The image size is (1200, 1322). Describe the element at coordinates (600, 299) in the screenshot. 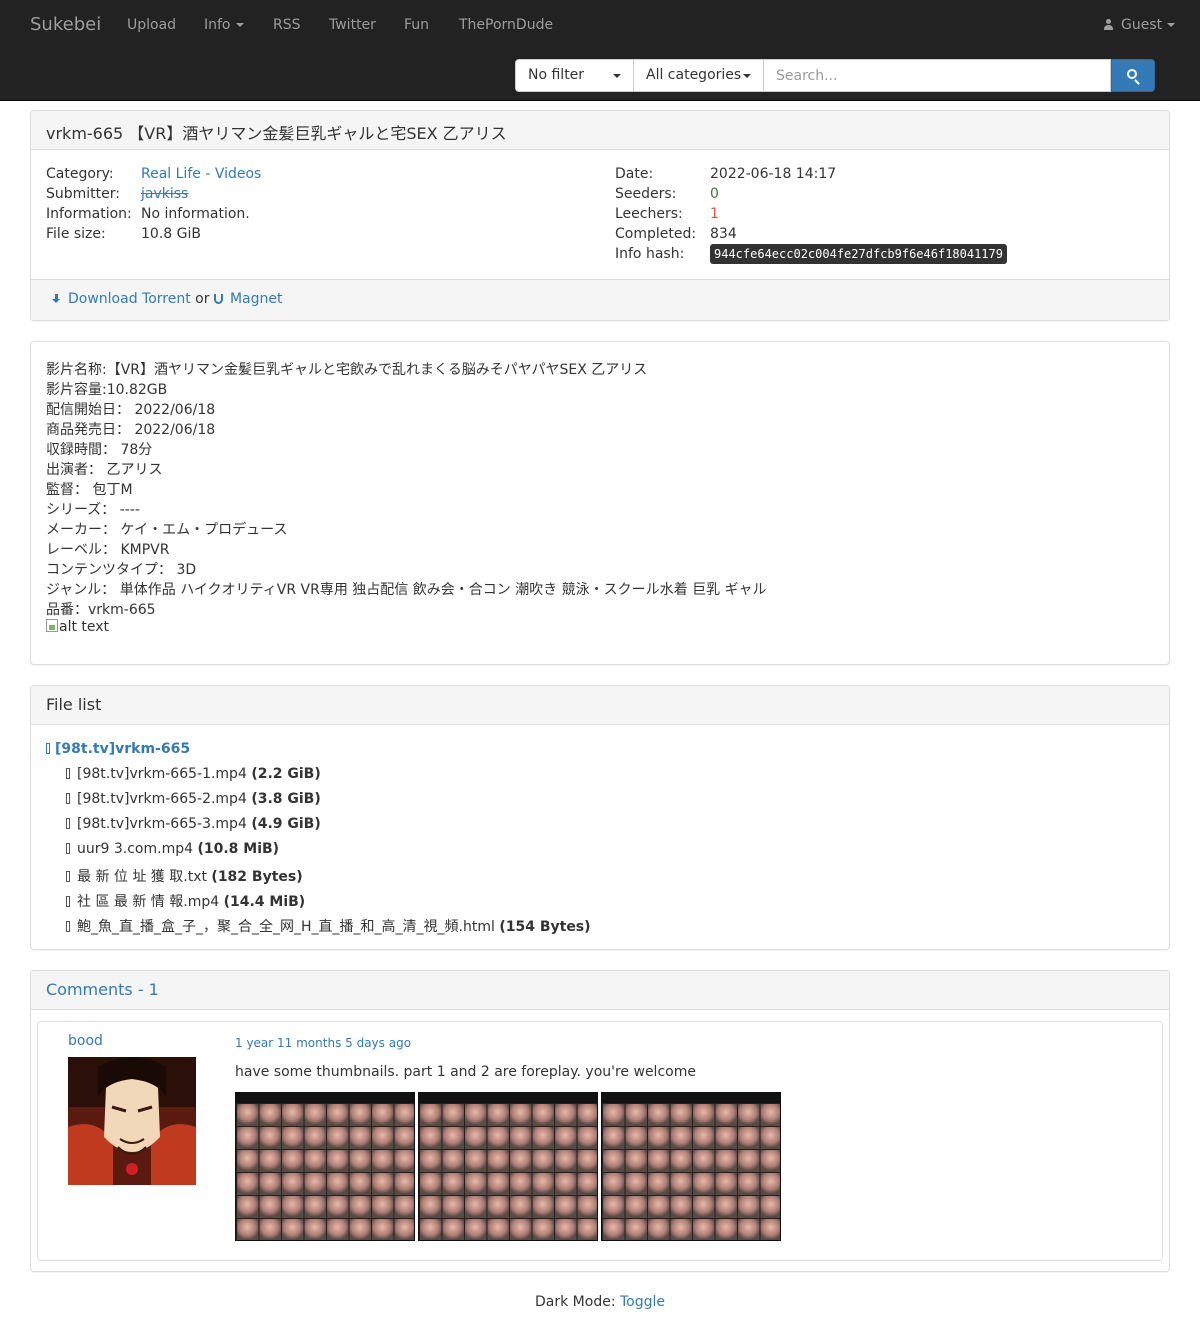

I see `download-bar: Download Torrent or Magnet` at that location.